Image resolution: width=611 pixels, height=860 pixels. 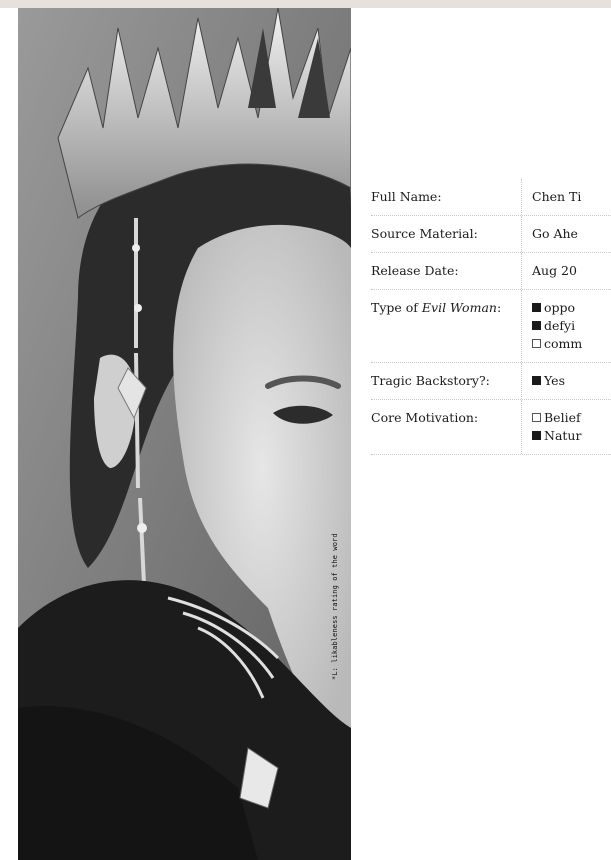 I want to click on tragic-backstory-options: Yes, so click(x=566, y=381).